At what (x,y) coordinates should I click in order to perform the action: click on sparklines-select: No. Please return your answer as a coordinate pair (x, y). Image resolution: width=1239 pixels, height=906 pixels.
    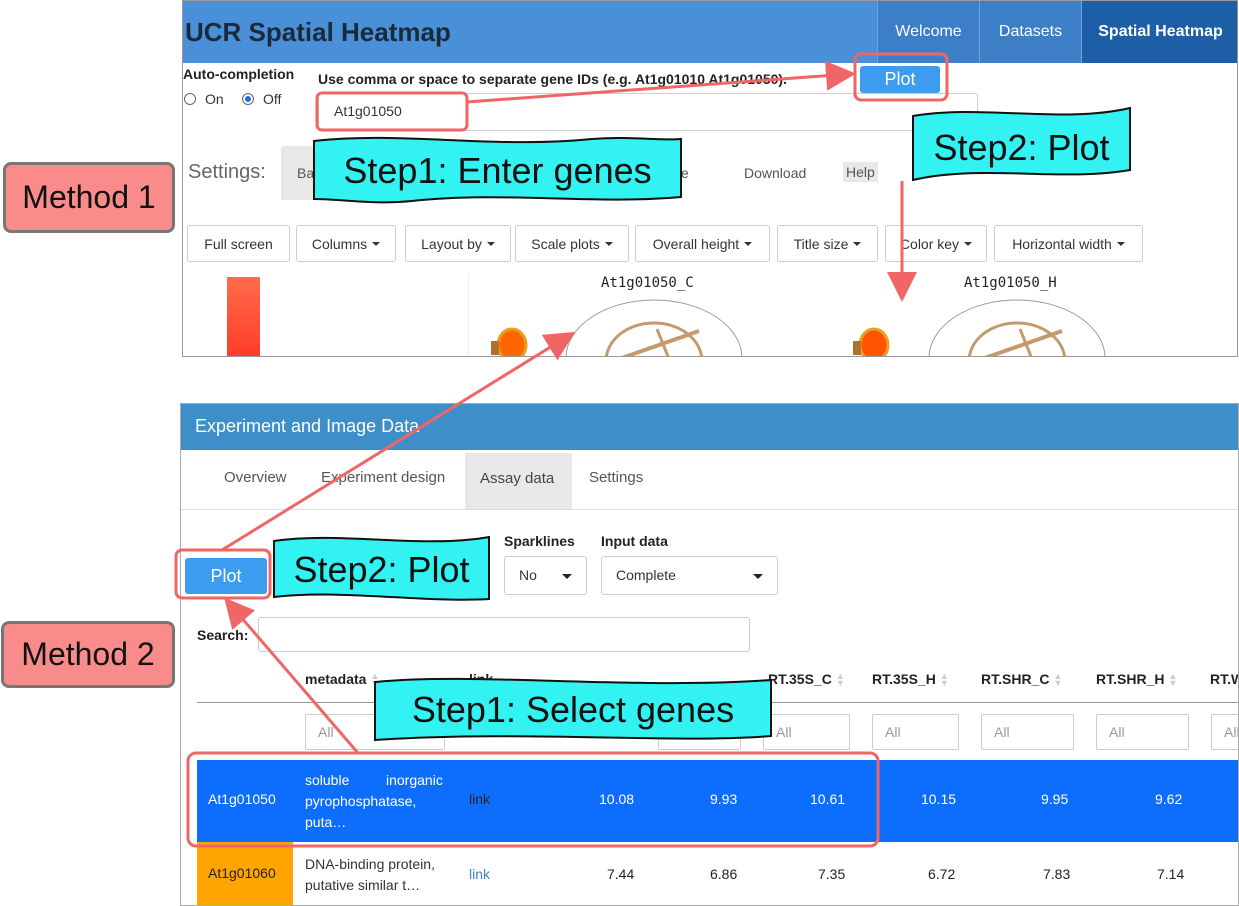
    Looking at the image, I should click on (545, 575).